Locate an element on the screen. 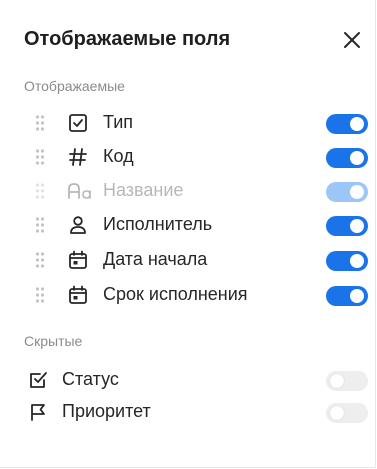 This screenshot has height=469, width=377. field-label: Тип is located at coordinates (118, 122).